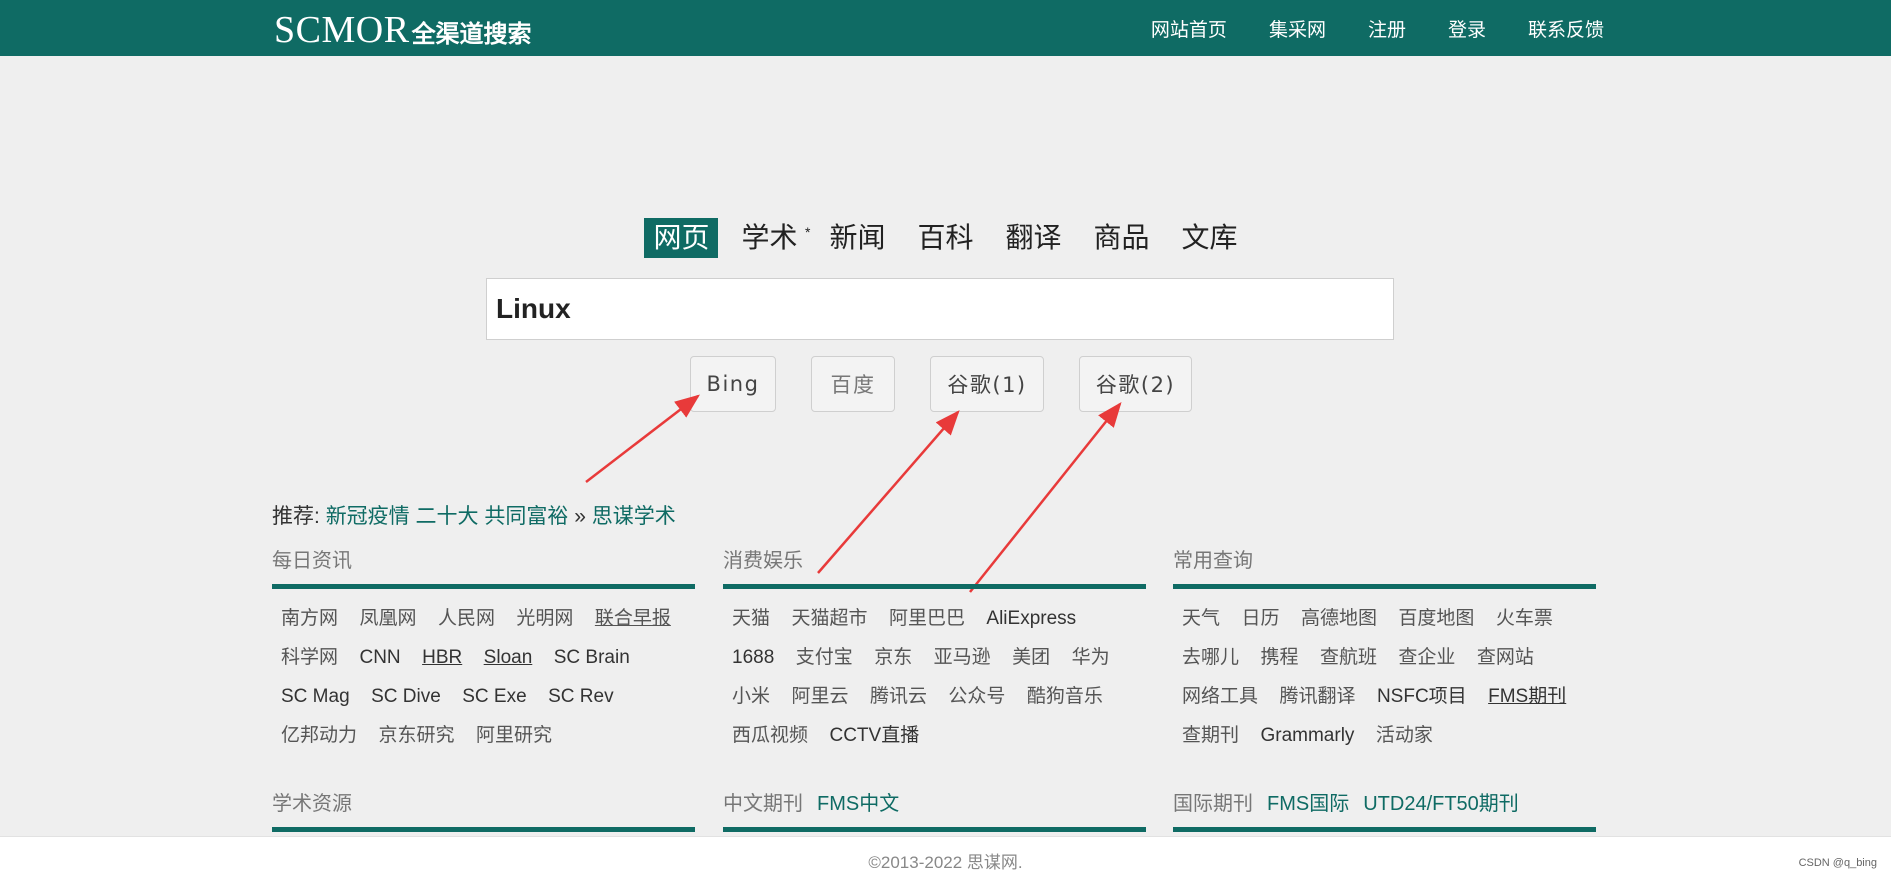 Image resolution: width=1891 pixels, height=880 pixels. I want to click on section-title: 国际期刊, so click(1213, 804).